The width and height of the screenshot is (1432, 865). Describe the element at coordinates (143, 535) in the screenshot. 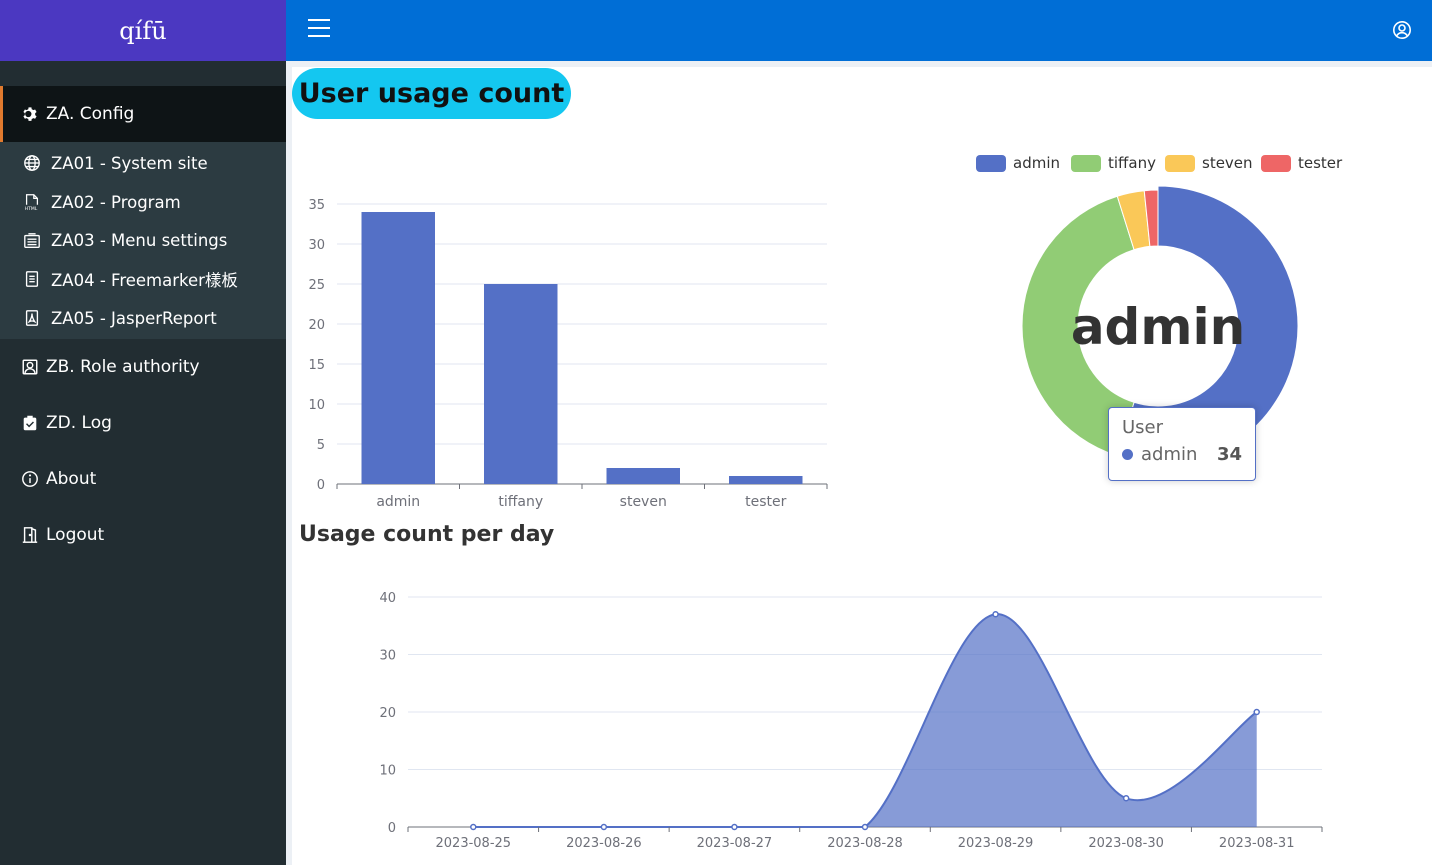

I see `sidebar-item-logout: Logout` at that location.